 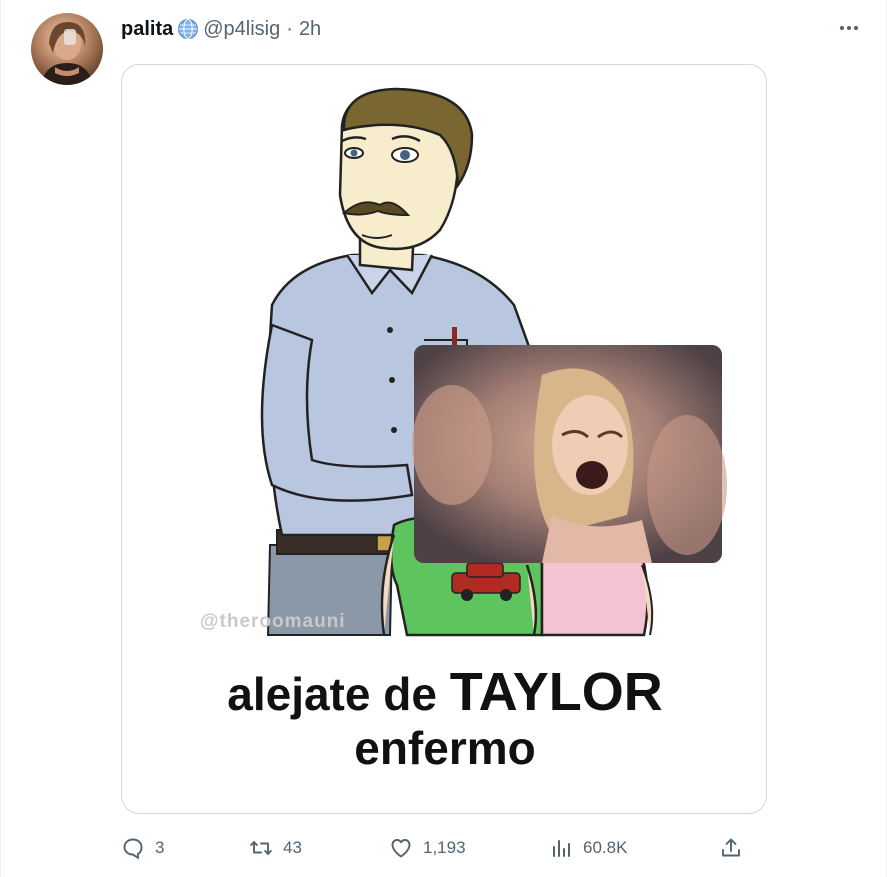 I want to click on retweet-count: 43, so click(x=292, y=847).